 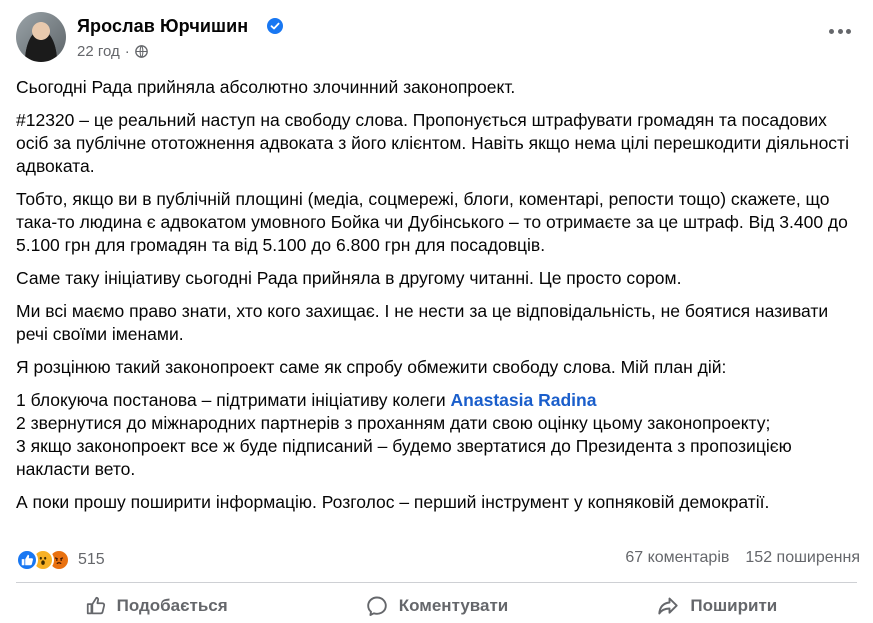 What do you see at coordinates (742, 558) in the screenshot?
I see `engagement-stats: 67 коментарів 152 поширення` at bounding box center [742, 558].